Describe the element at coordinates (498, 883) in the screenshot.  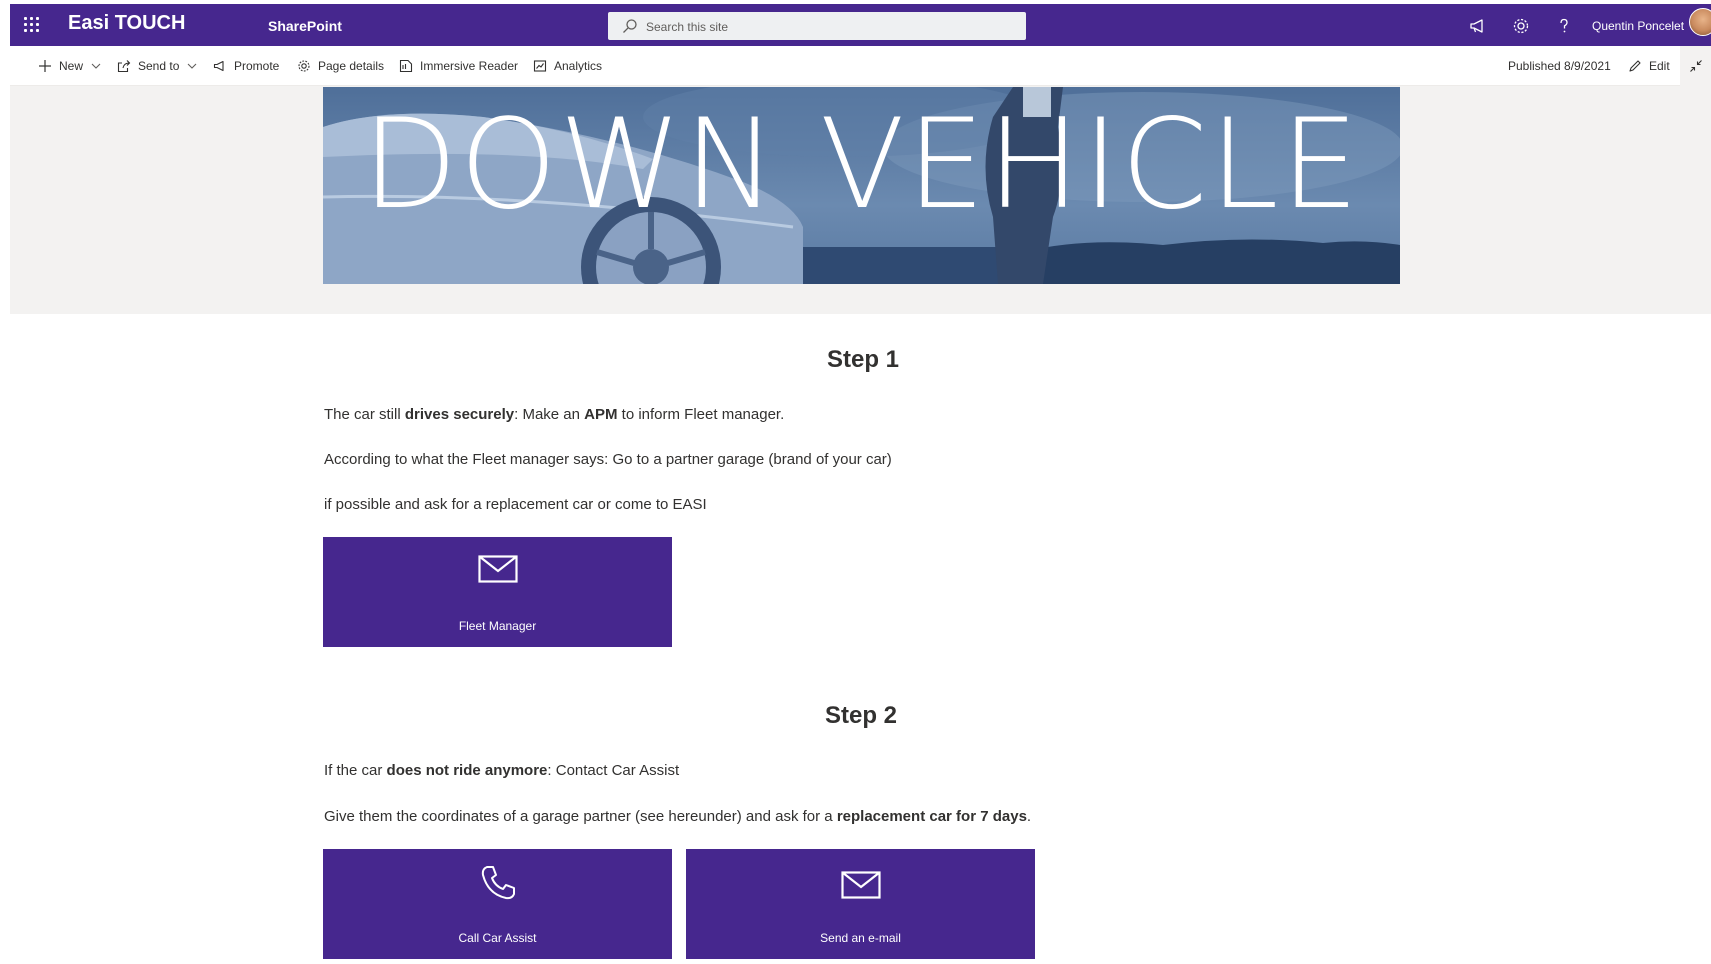
I see `phone-icon` at that location.